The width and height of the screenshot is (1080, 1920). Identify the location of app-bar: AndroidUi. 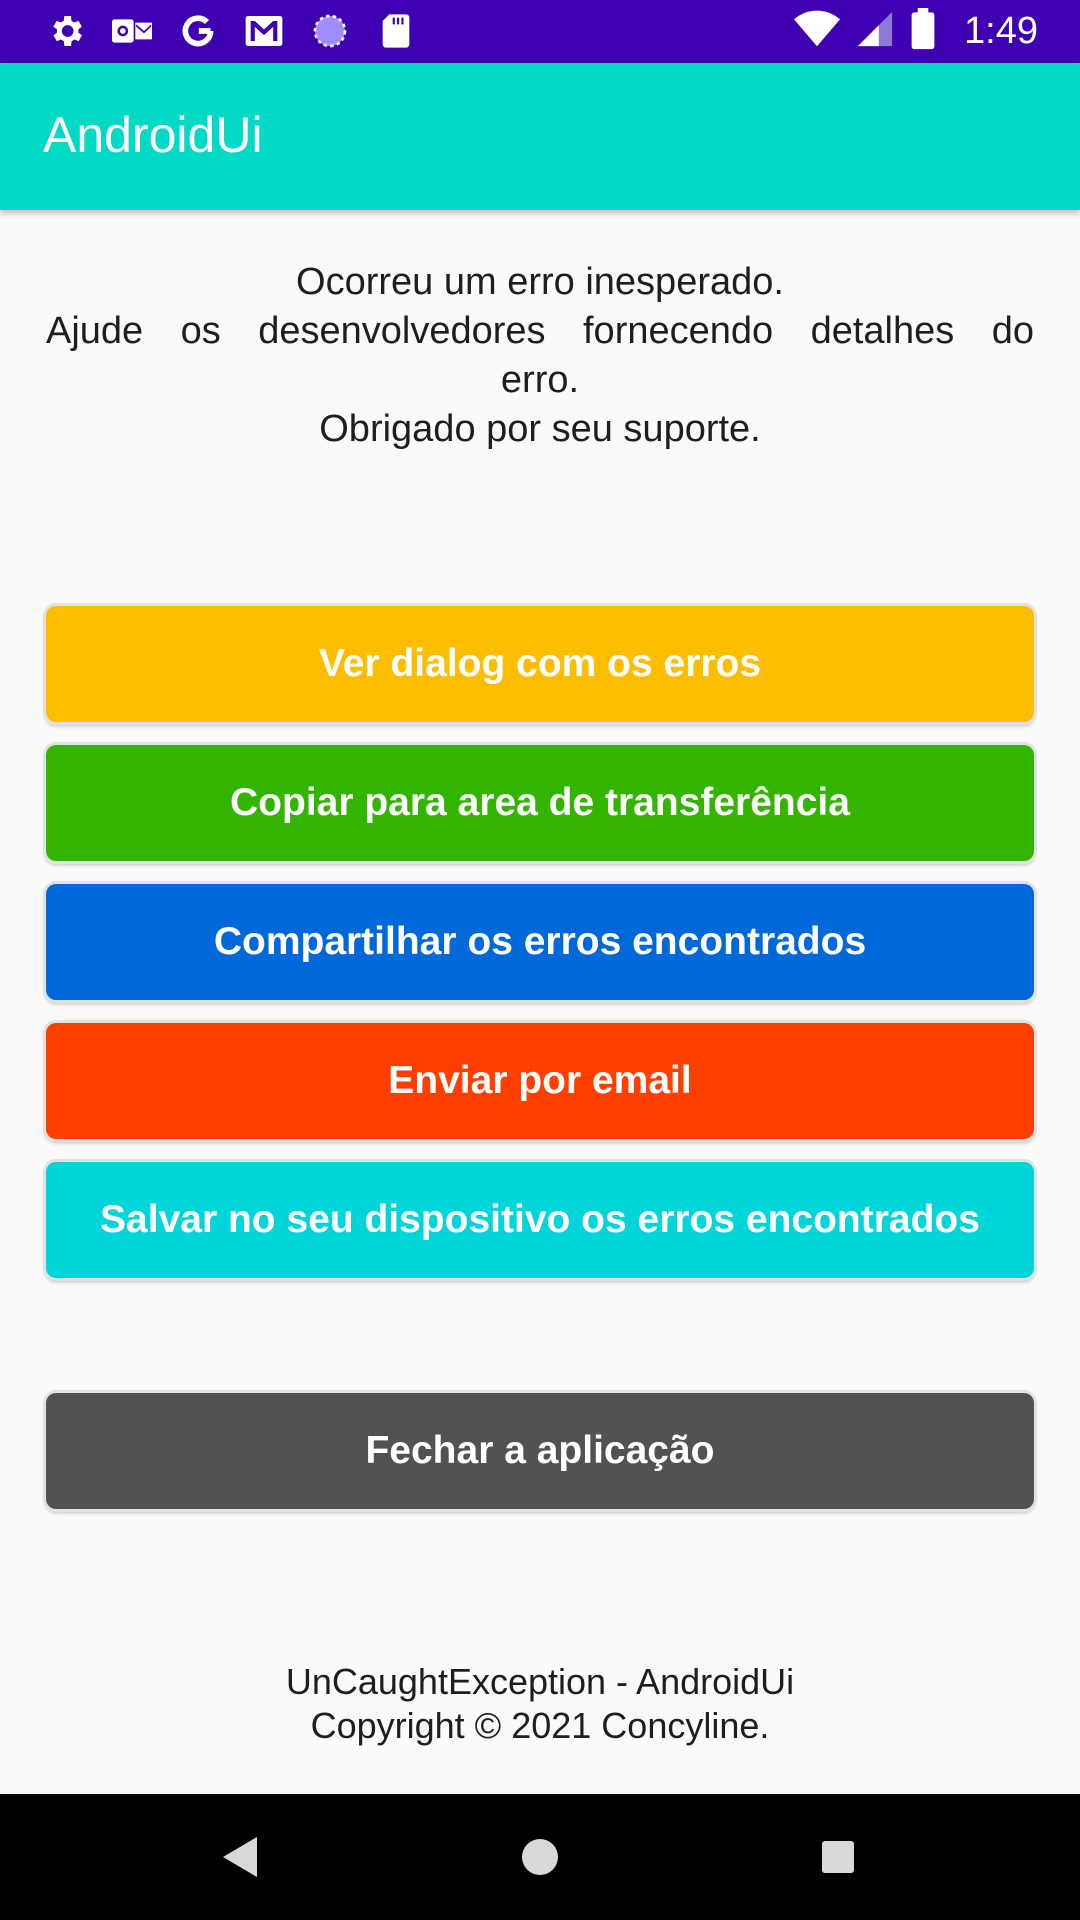
(540, 136).